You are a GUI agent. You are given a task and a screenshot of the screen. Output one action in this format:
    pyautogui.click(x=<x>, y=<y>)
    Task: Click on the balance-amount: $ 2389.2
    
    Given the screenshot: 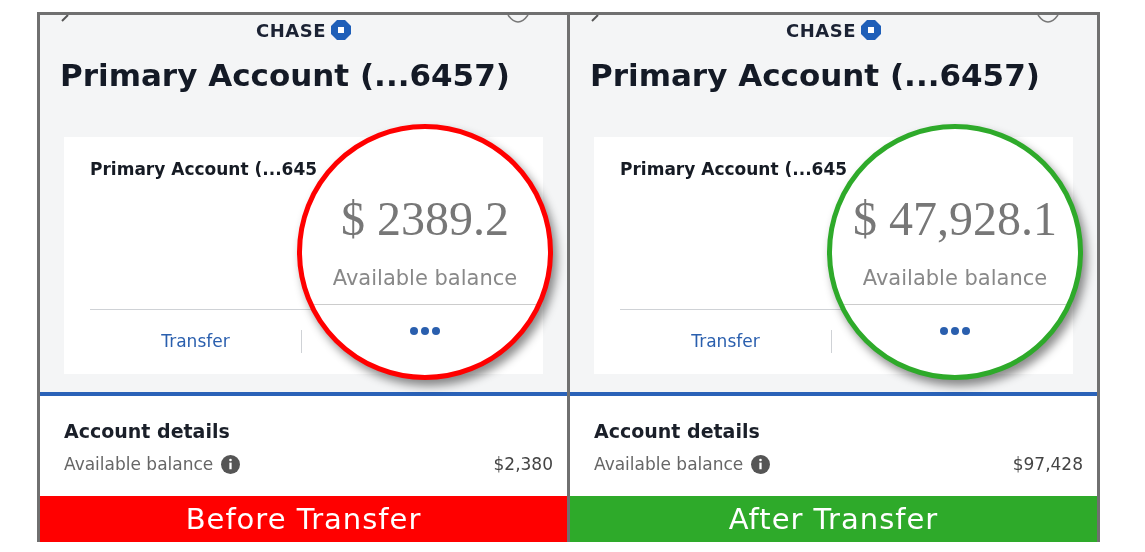 What is the action you would take?
    pyautogui.click(x=425, y=218)
    